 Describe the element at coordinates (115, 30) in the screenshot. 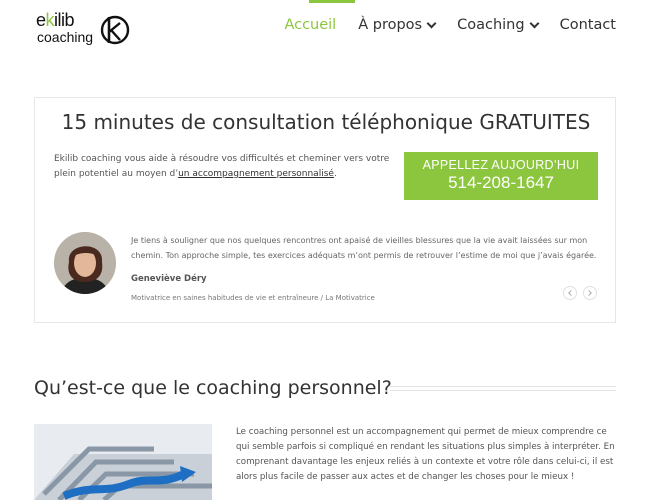

I see `logo-k-mark-icon` at that location.